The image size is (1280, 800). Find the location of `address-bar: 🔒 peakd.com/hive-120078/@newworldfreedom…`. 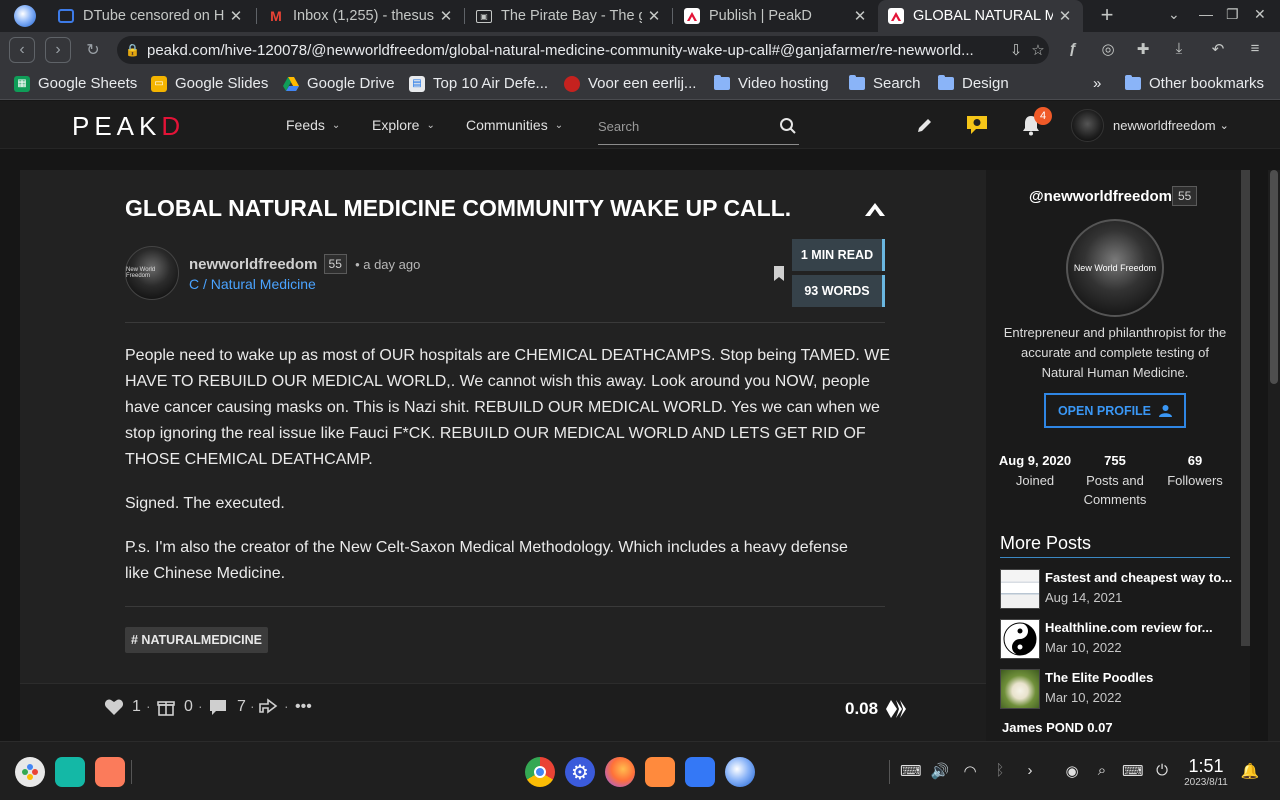

address-bar: 🔒 peakd.com/hive-120078/@newworldfreedom… is located at coordinates (583, 50).